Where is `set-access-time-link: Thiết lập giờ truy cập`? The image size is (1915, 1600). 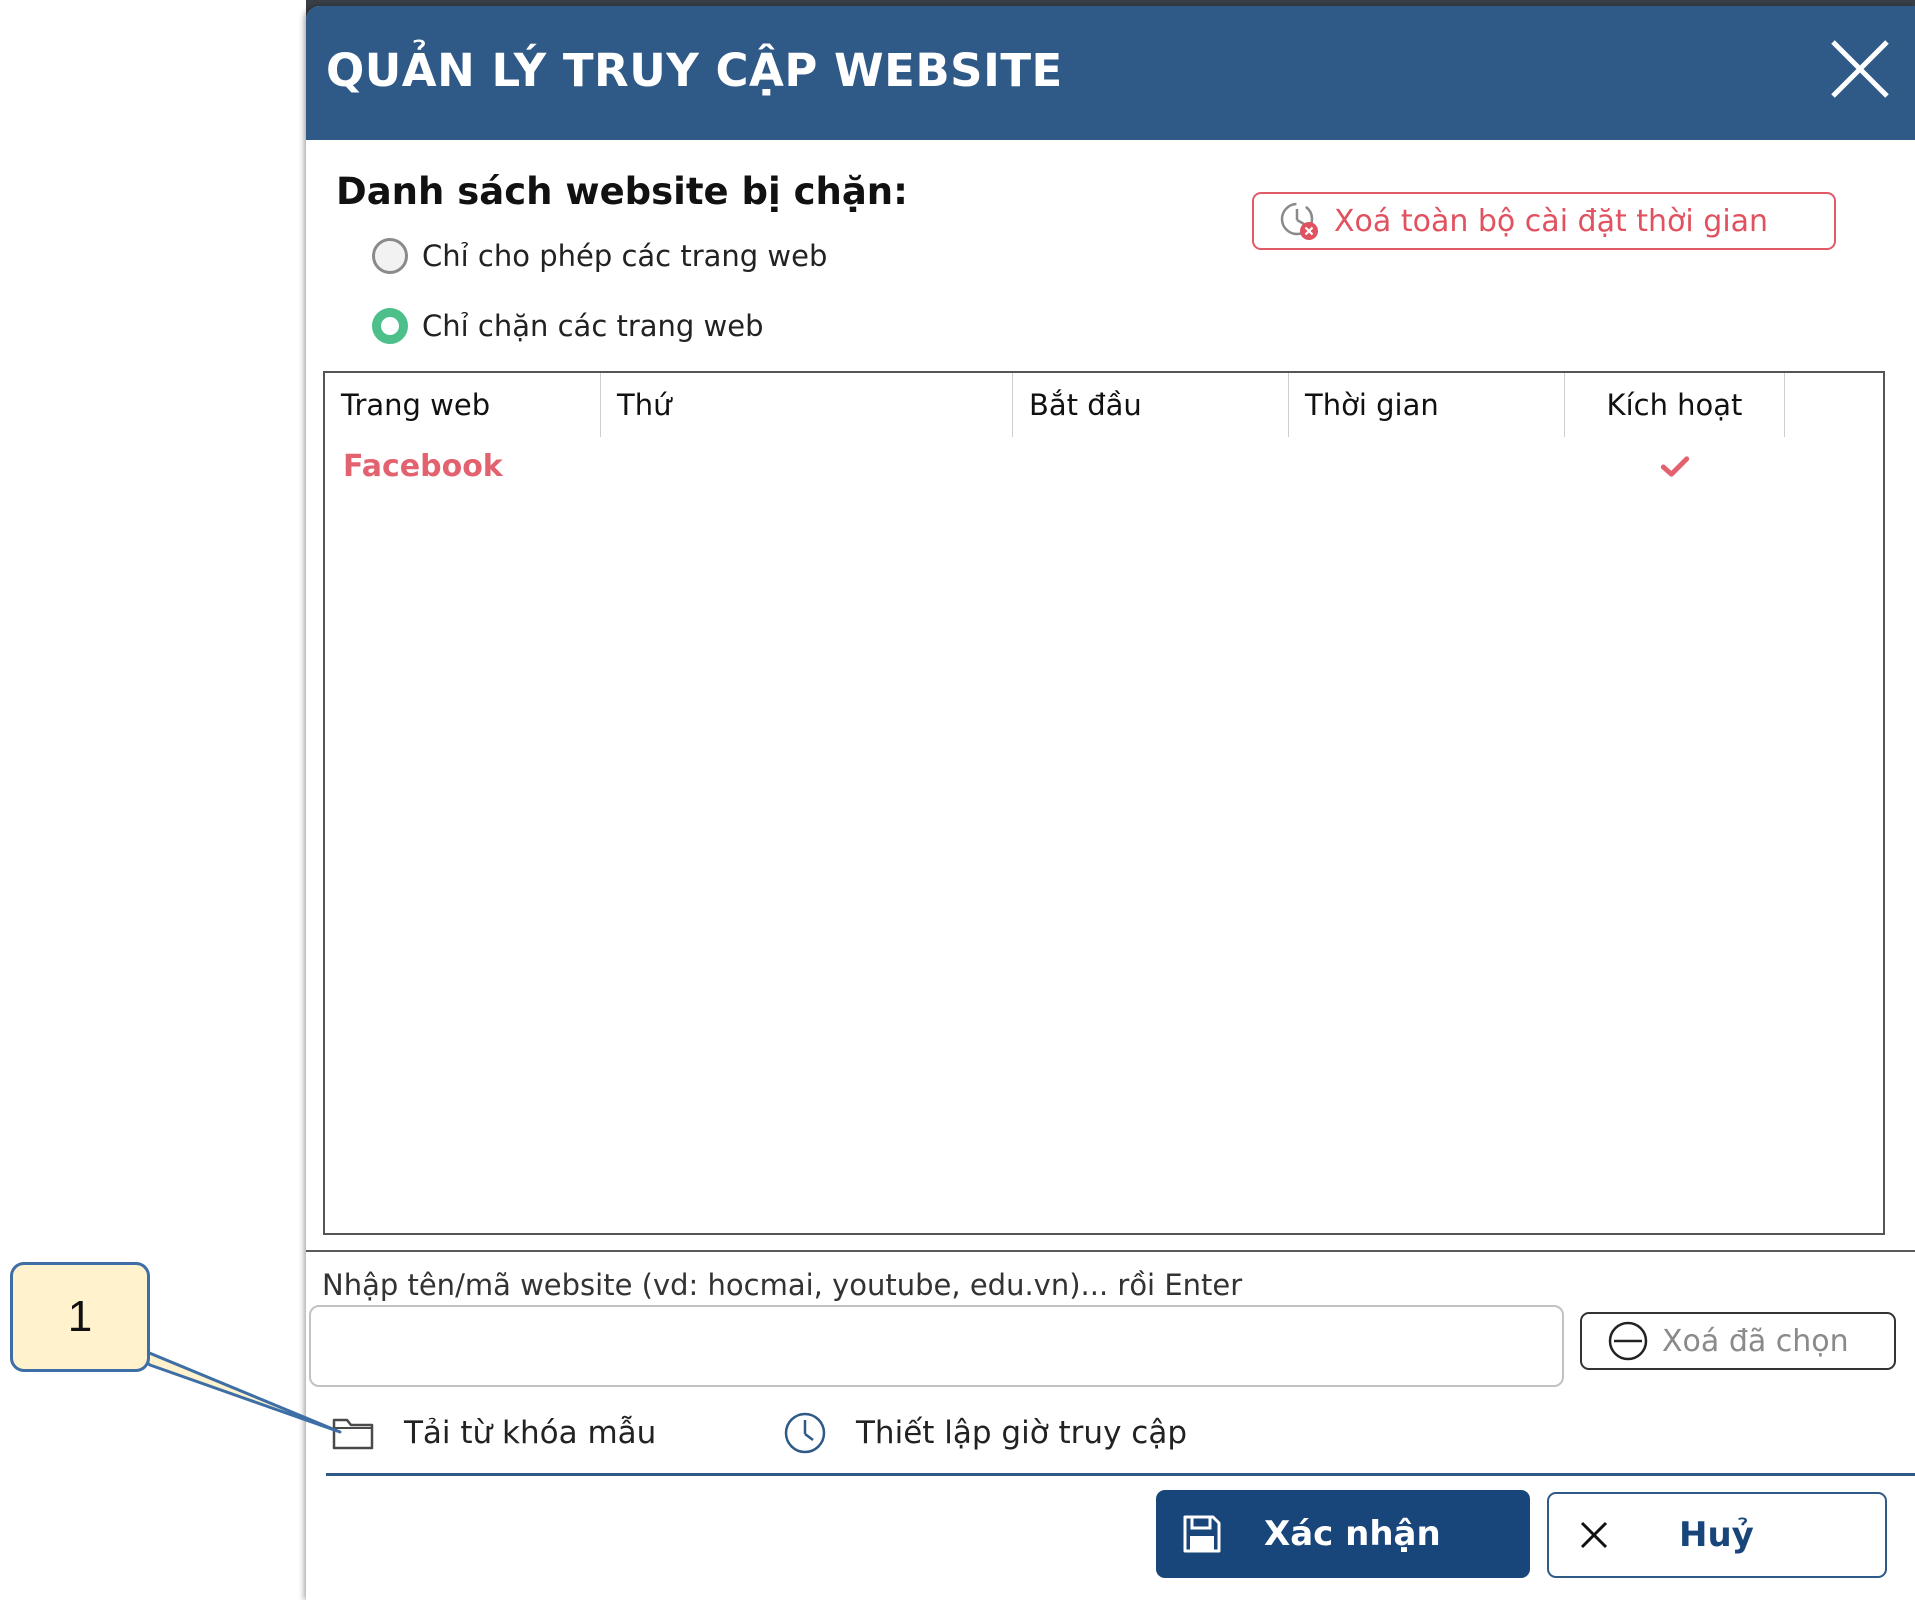 set-access-time-link: Thiết lập giờ truy cập is located at coordinates (984, 1433).